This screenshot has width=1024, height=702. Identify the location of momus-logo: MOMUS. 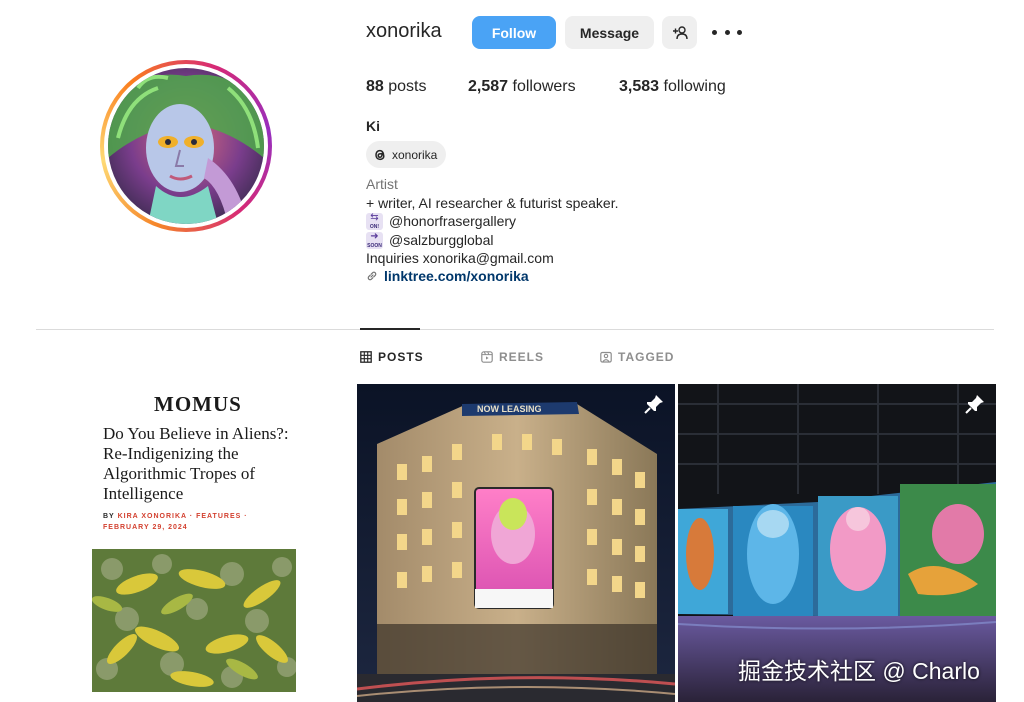
(198, 404).